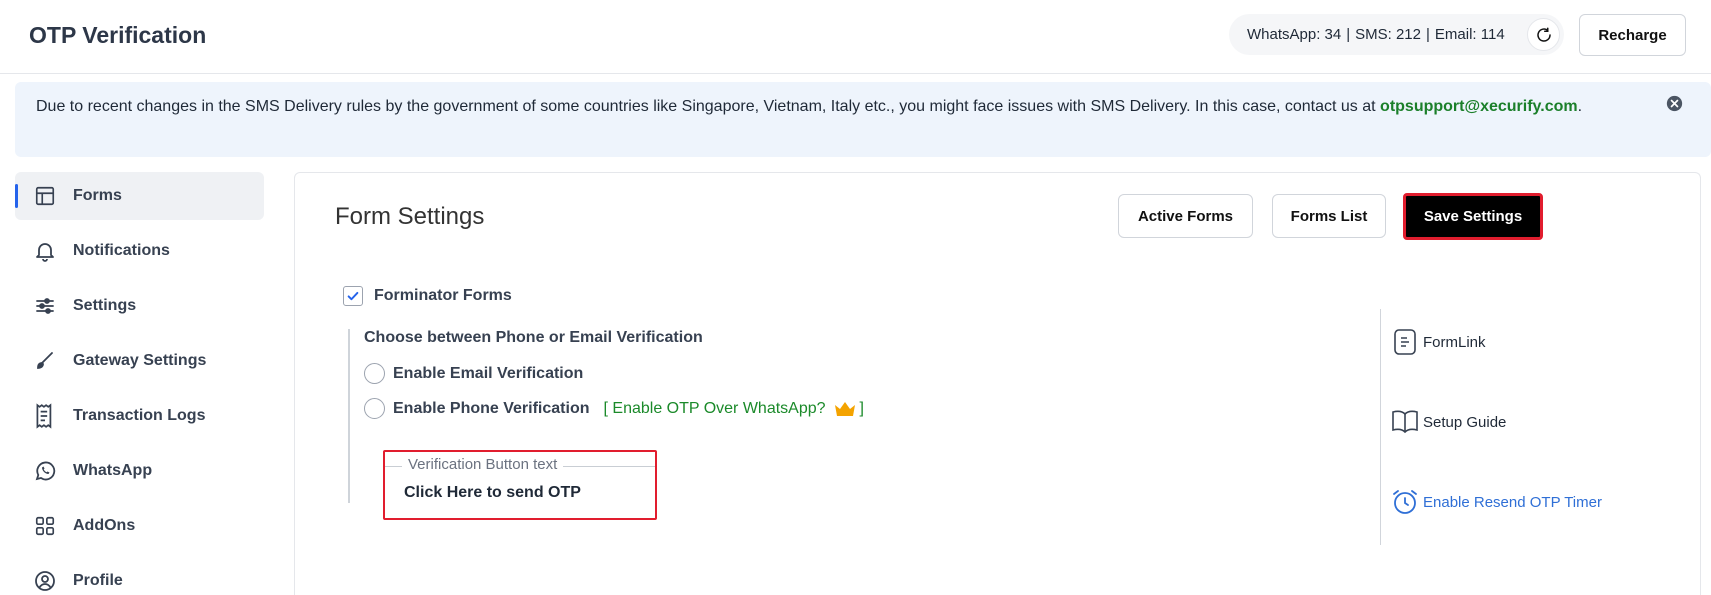  What do you see at coordinates (483, 464) in the screenshot?
I see `verification-button-text-legend: Verification Button text` at bounding box center [483, 464].